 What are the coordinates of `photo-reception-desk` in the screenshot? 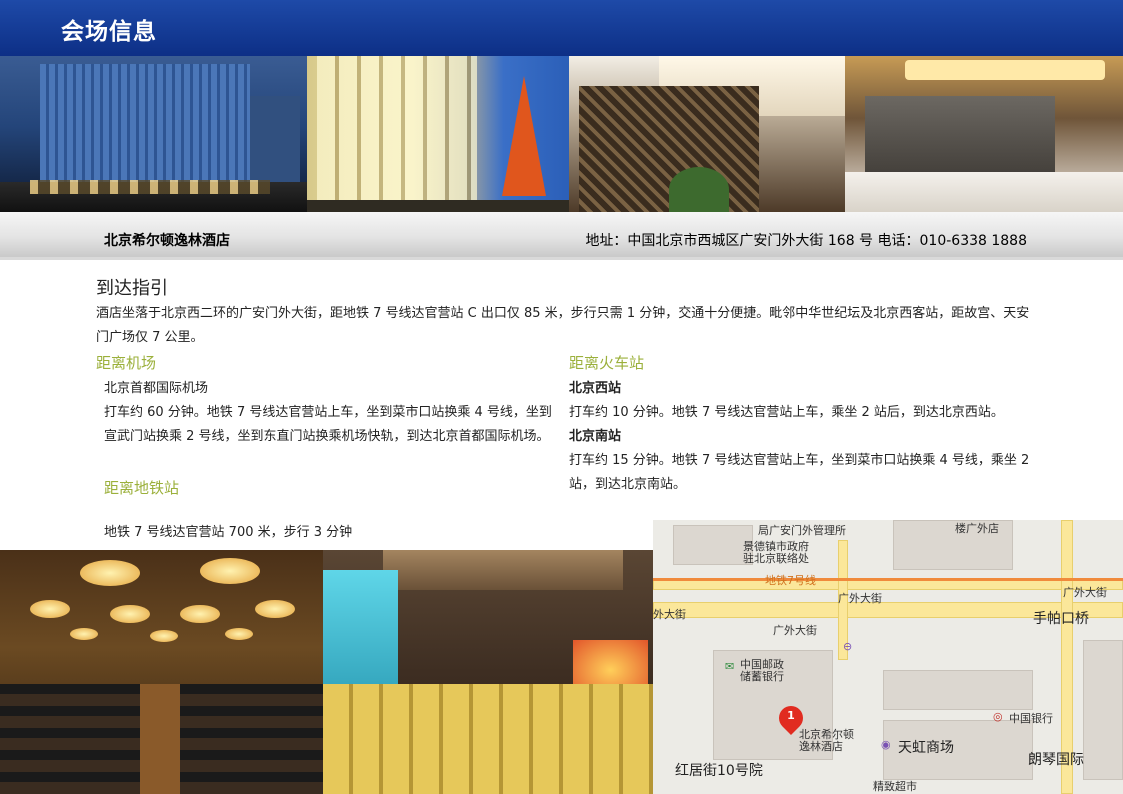 It's located at (984, 192).